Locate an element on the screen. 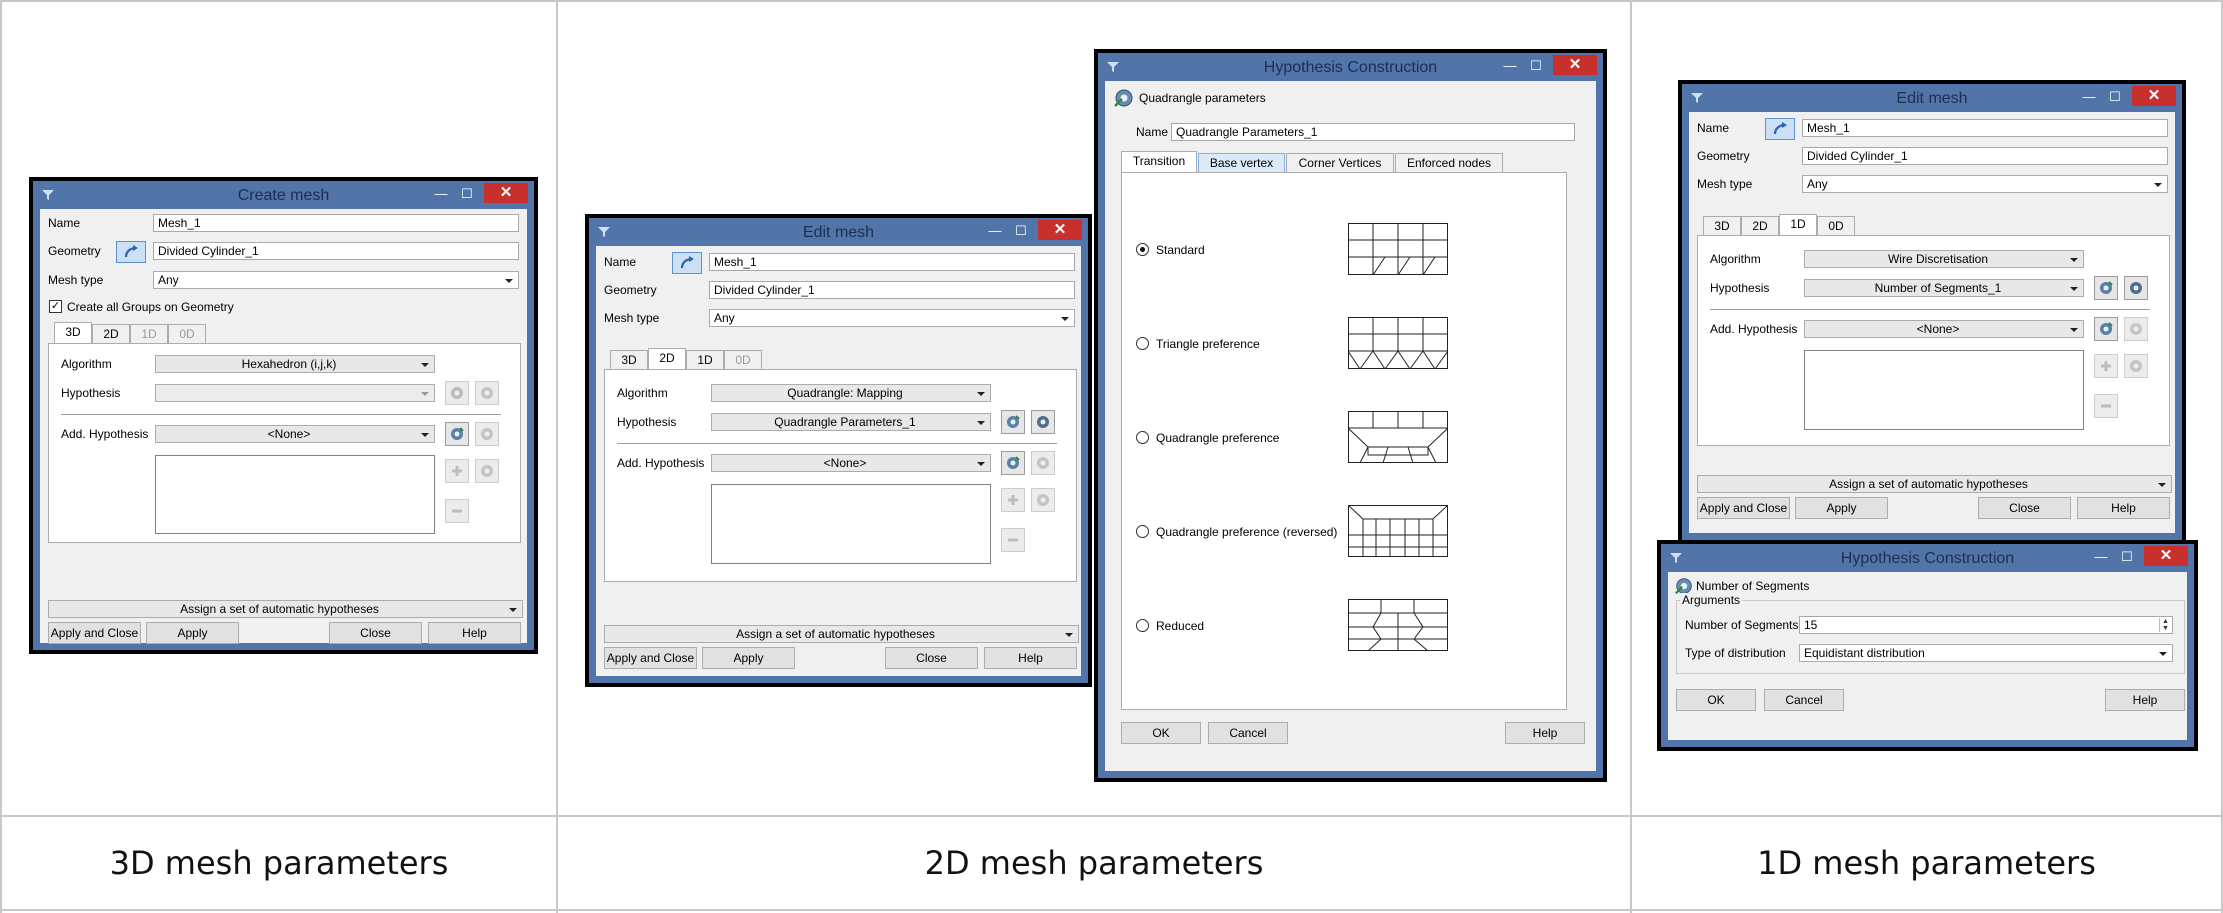 The width and height of the screenshot is (2223, 913). tab-transition: Transition is located at coordinates (1159, 162).